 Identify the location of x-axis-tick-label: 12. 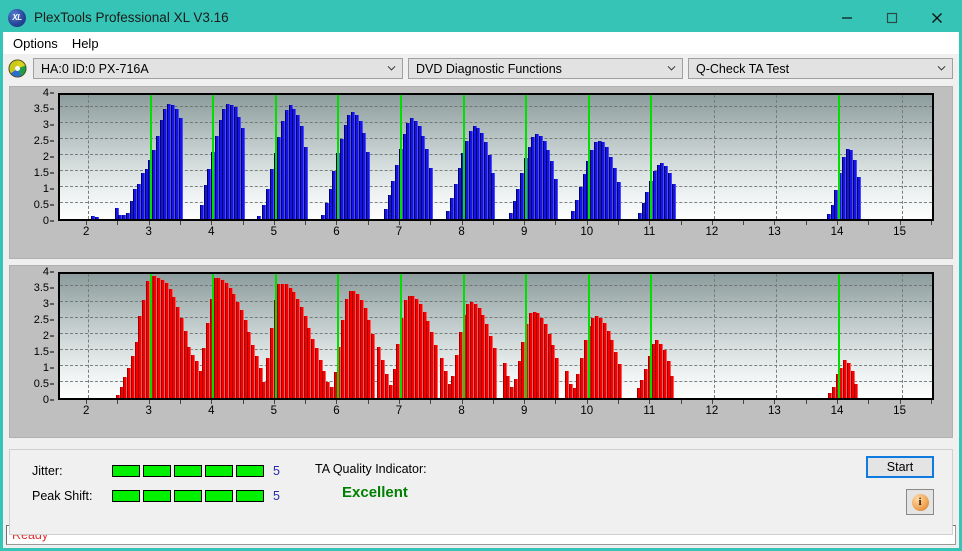
(712, 232).